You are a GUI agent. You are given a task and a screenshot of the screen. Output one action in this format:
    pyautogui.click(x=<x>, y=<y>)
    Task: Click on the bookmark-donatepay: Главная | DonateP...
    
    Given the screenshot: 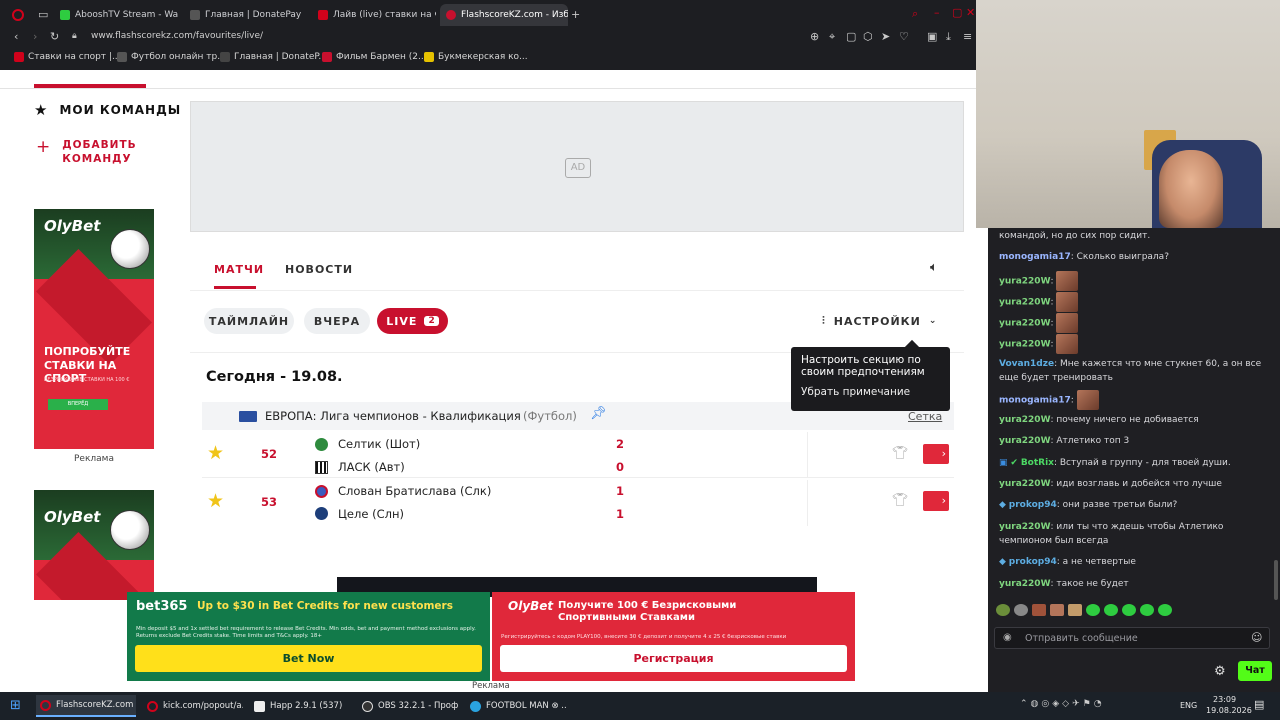 What is the action you would take?
    pyautogui.click(x=273, y=57)
    